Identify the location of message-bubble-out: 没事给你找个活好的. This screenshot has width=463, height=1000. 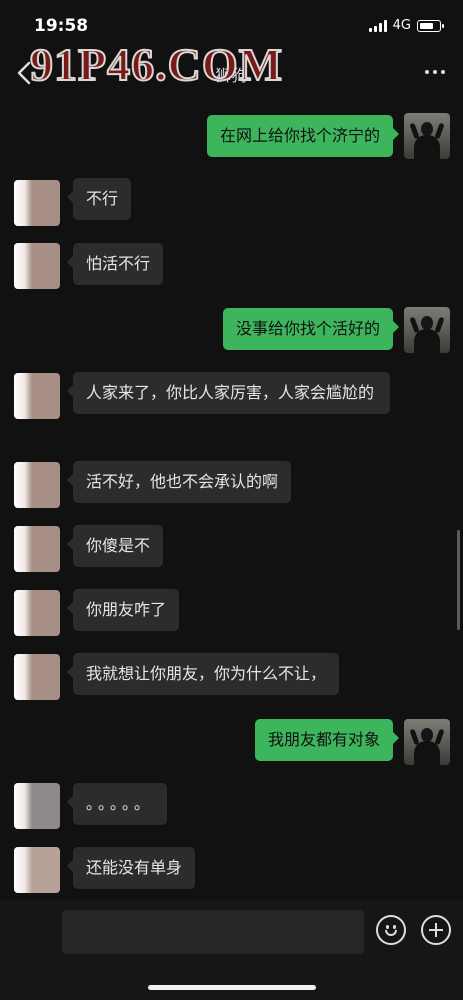
(311, 329).